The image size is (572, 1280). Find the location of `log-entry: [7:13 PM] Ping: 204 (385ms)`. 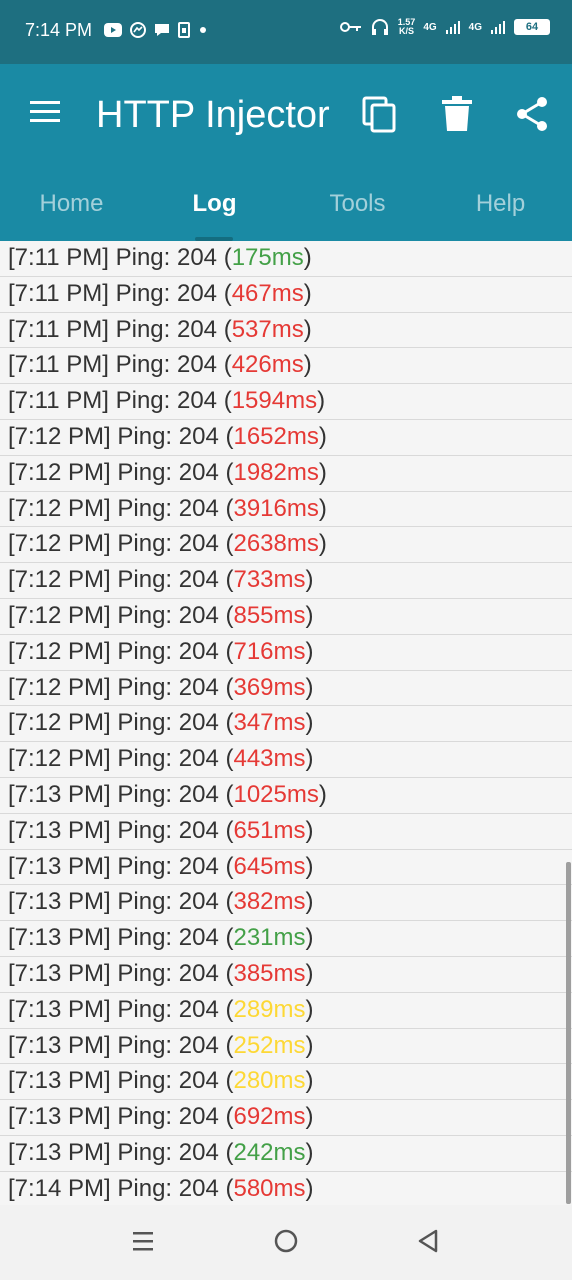

log-entry: [7:13 PM] Ping: 204 (385ms) is located at coordinates (286, 975).